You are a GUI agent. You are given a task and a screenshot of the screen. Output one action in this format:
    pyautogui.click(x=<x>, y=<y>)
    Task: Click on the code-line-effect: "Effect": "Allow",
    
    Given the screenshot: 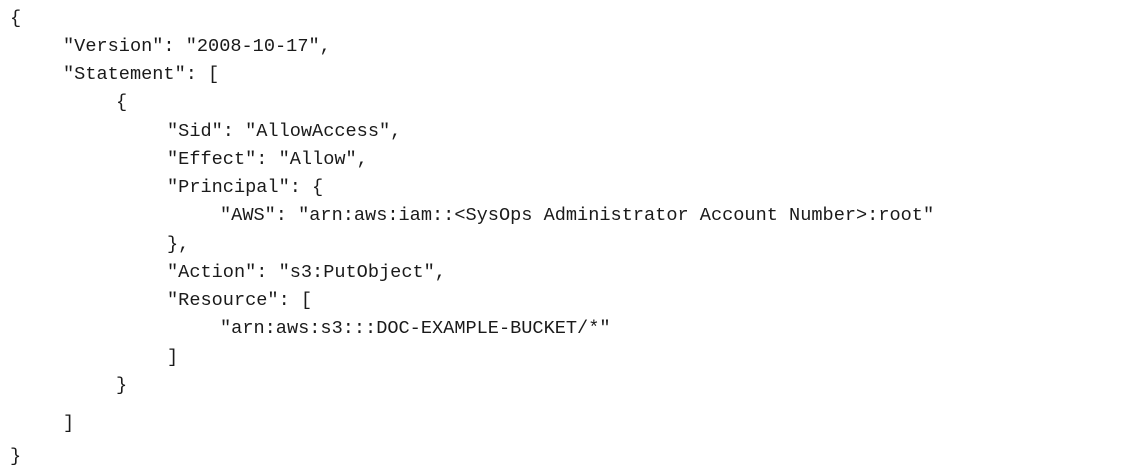 What is the action you would take?
    pyautogui.click(x=267, y=159)
    